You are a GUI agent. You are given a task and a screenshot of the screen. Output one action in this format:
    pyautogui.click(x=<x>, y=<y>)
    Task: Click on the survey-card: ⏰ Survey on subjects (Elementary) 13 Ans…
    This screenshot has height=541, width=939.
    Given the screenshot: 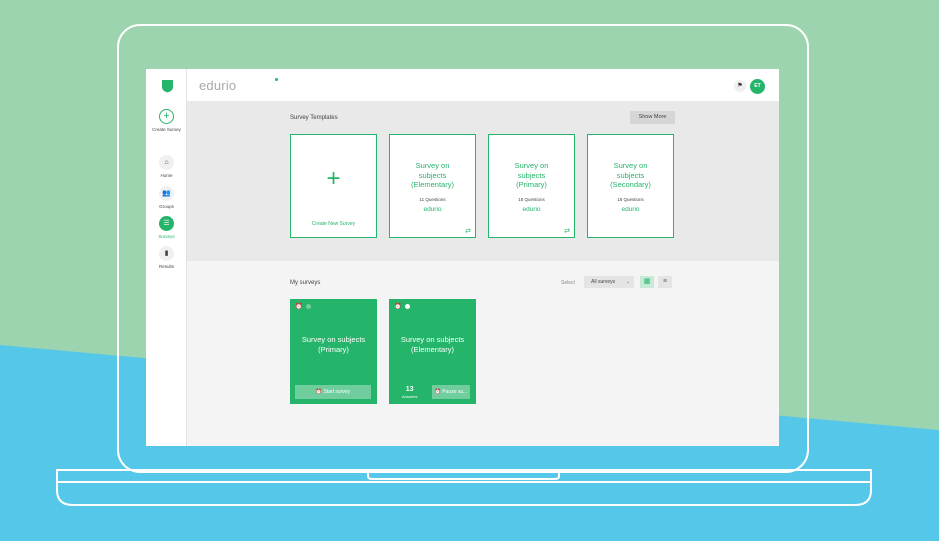 What is the action you would take?
    pyautogui.click(x=432, y=351)
    